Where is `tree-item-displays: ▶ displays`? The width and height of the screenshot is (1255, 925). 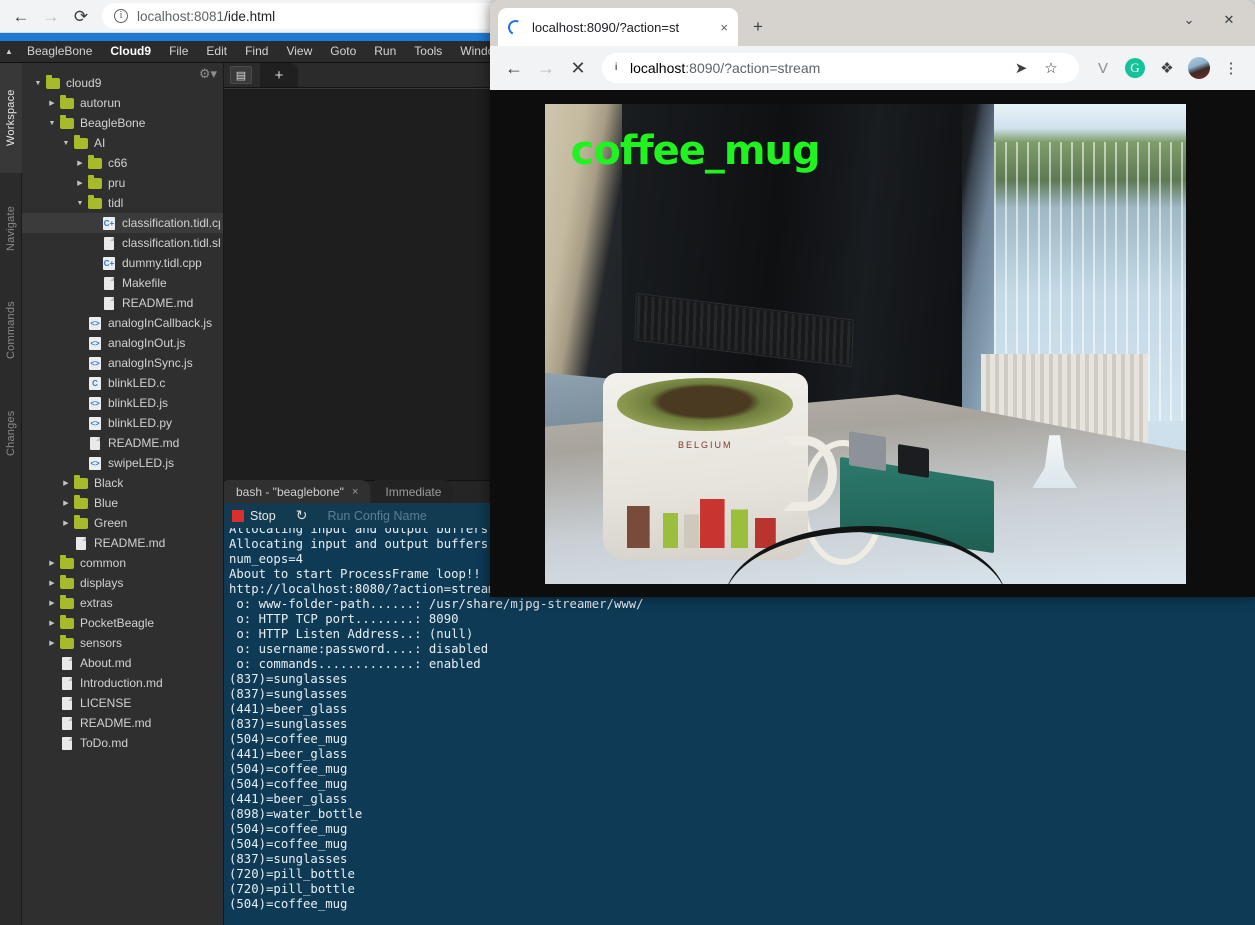 tree-item-displays: ▶ displays is located at coordinates (122, 583).